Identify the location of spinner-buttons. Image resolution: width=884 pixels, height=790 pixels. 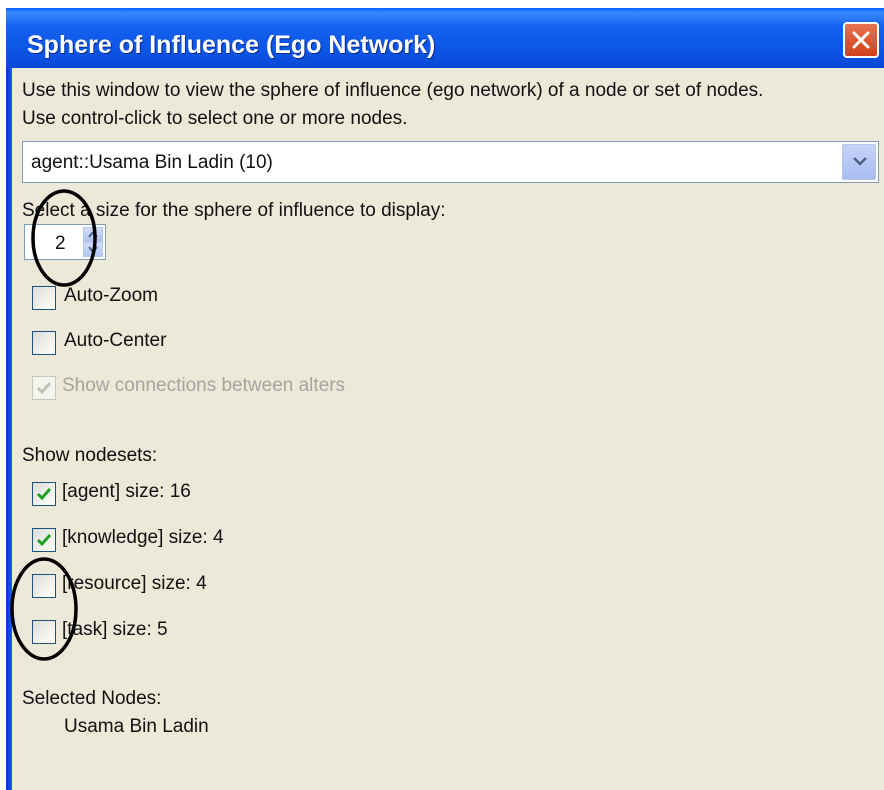
(93, 242).